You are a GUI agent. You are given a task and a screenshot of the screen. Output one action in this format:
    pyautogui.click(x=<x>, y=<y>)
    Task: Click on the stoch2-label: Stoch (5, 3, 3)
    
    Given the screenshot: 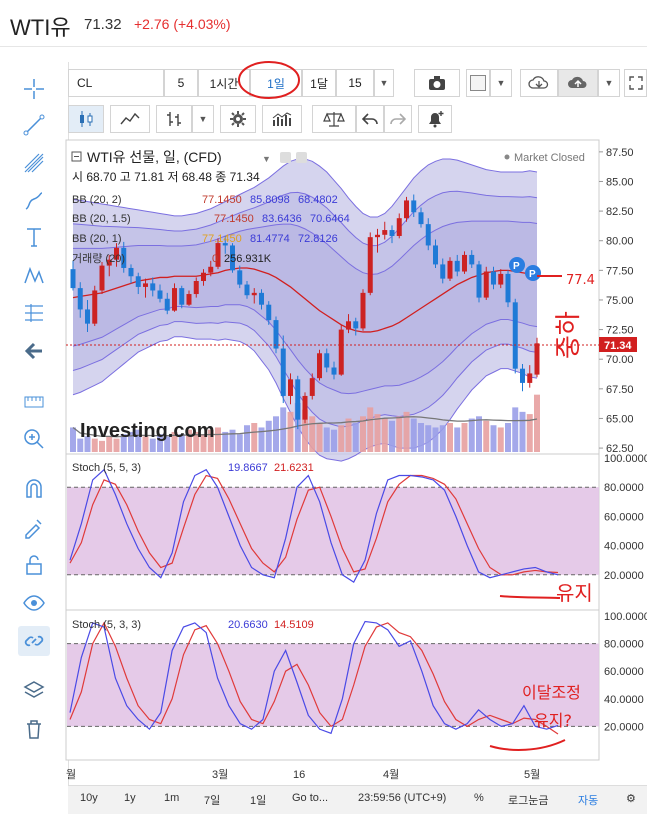 What is the action you would take?
    pyautogui.click(x=106, y=625)
    